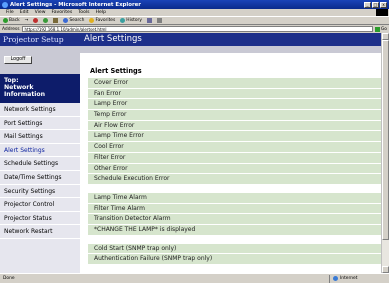 The height and width of the screenshot is (283, 389). I want to click on sidebar-item-security-settings: Security Settings, so click(40, 192).